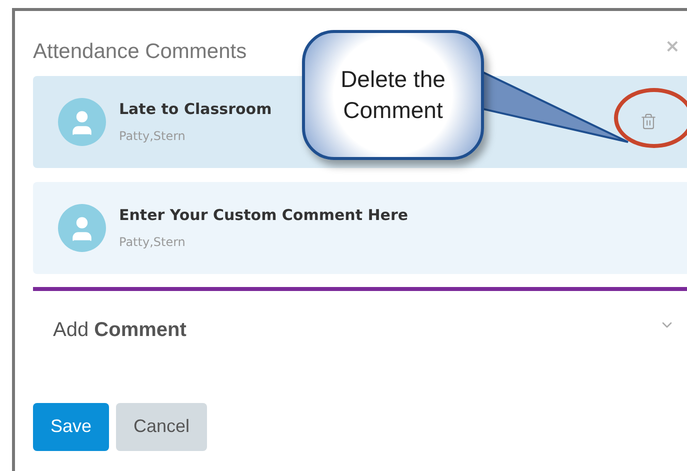  Describe the element at coordinates (119, 330) in the screenshot. I see `add-comment-label: Add Comment` at that location.